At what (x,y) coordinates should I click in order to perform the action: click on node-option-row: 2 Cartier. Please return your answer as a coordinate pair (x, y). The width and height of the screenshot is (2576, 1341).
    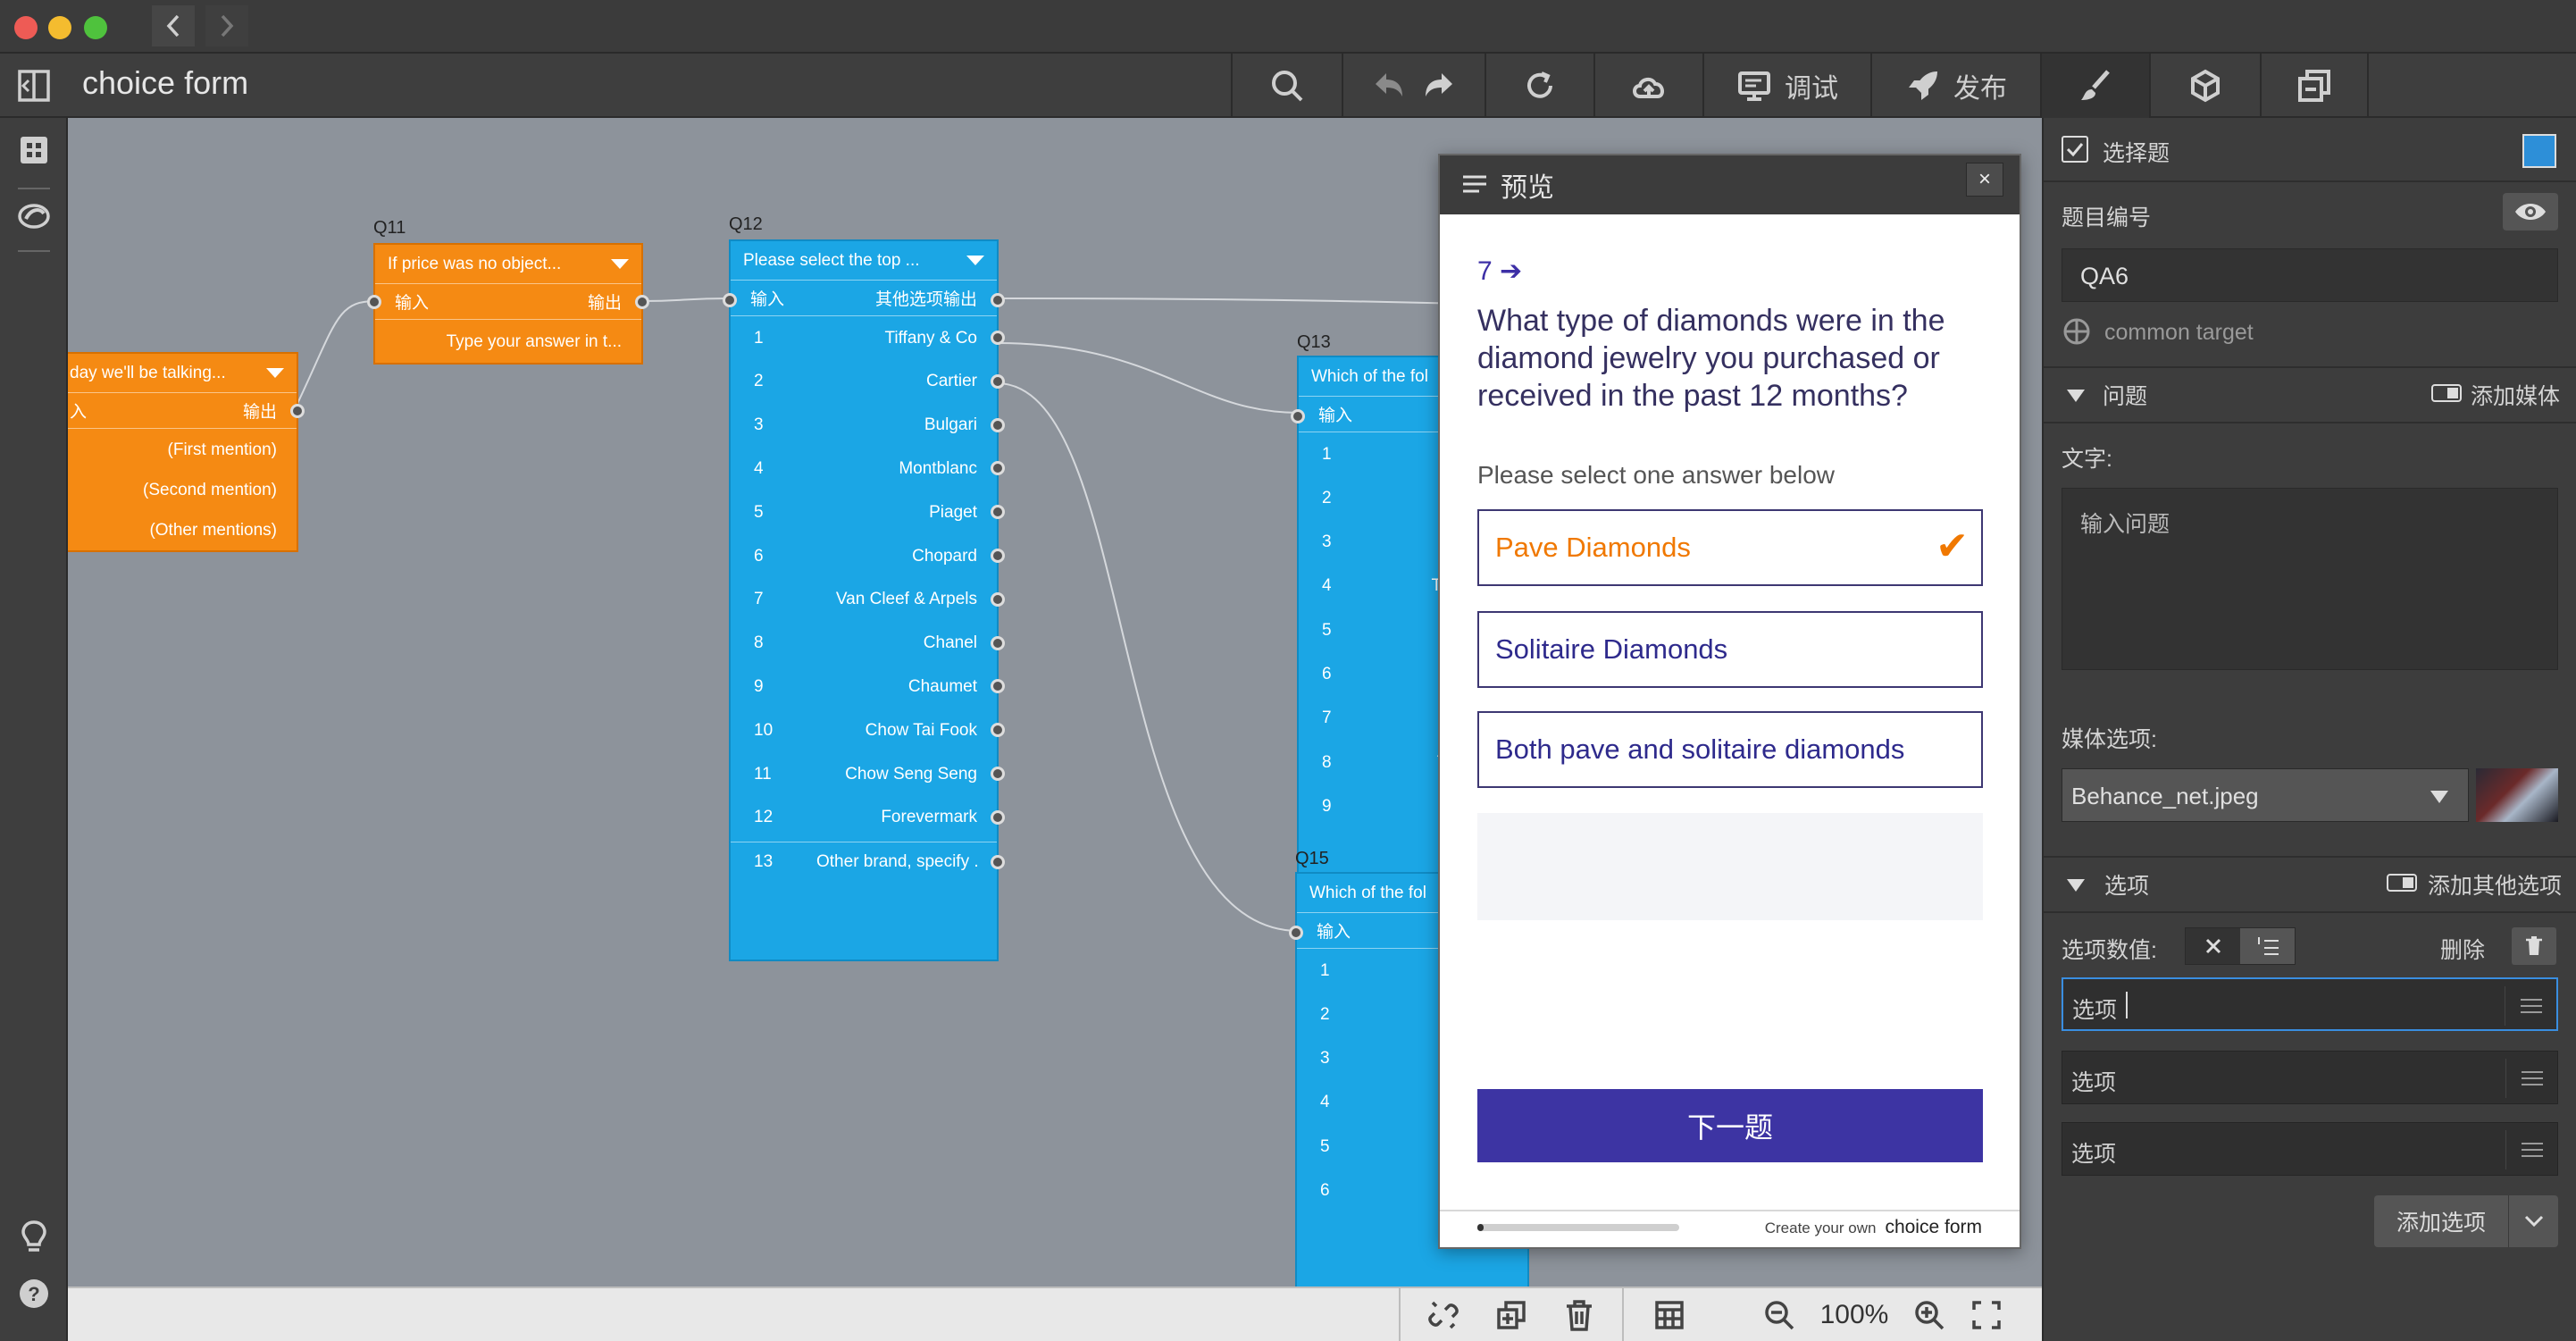
    Looking at the image, I should click on (868, 382).